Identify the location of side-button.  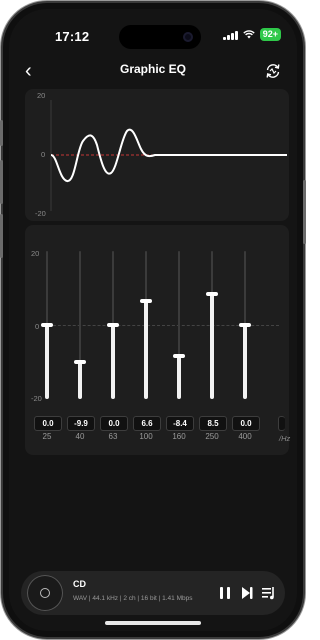
(304, 212).